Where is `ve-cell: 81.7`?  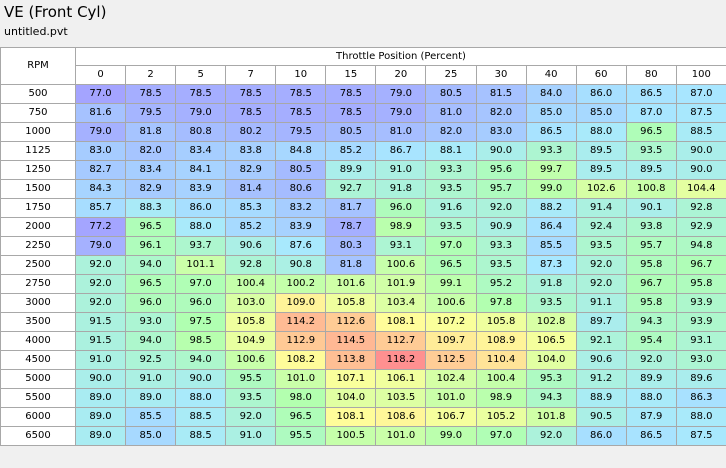 ve-cell: 81.7 is located at coordinates (351, 208).